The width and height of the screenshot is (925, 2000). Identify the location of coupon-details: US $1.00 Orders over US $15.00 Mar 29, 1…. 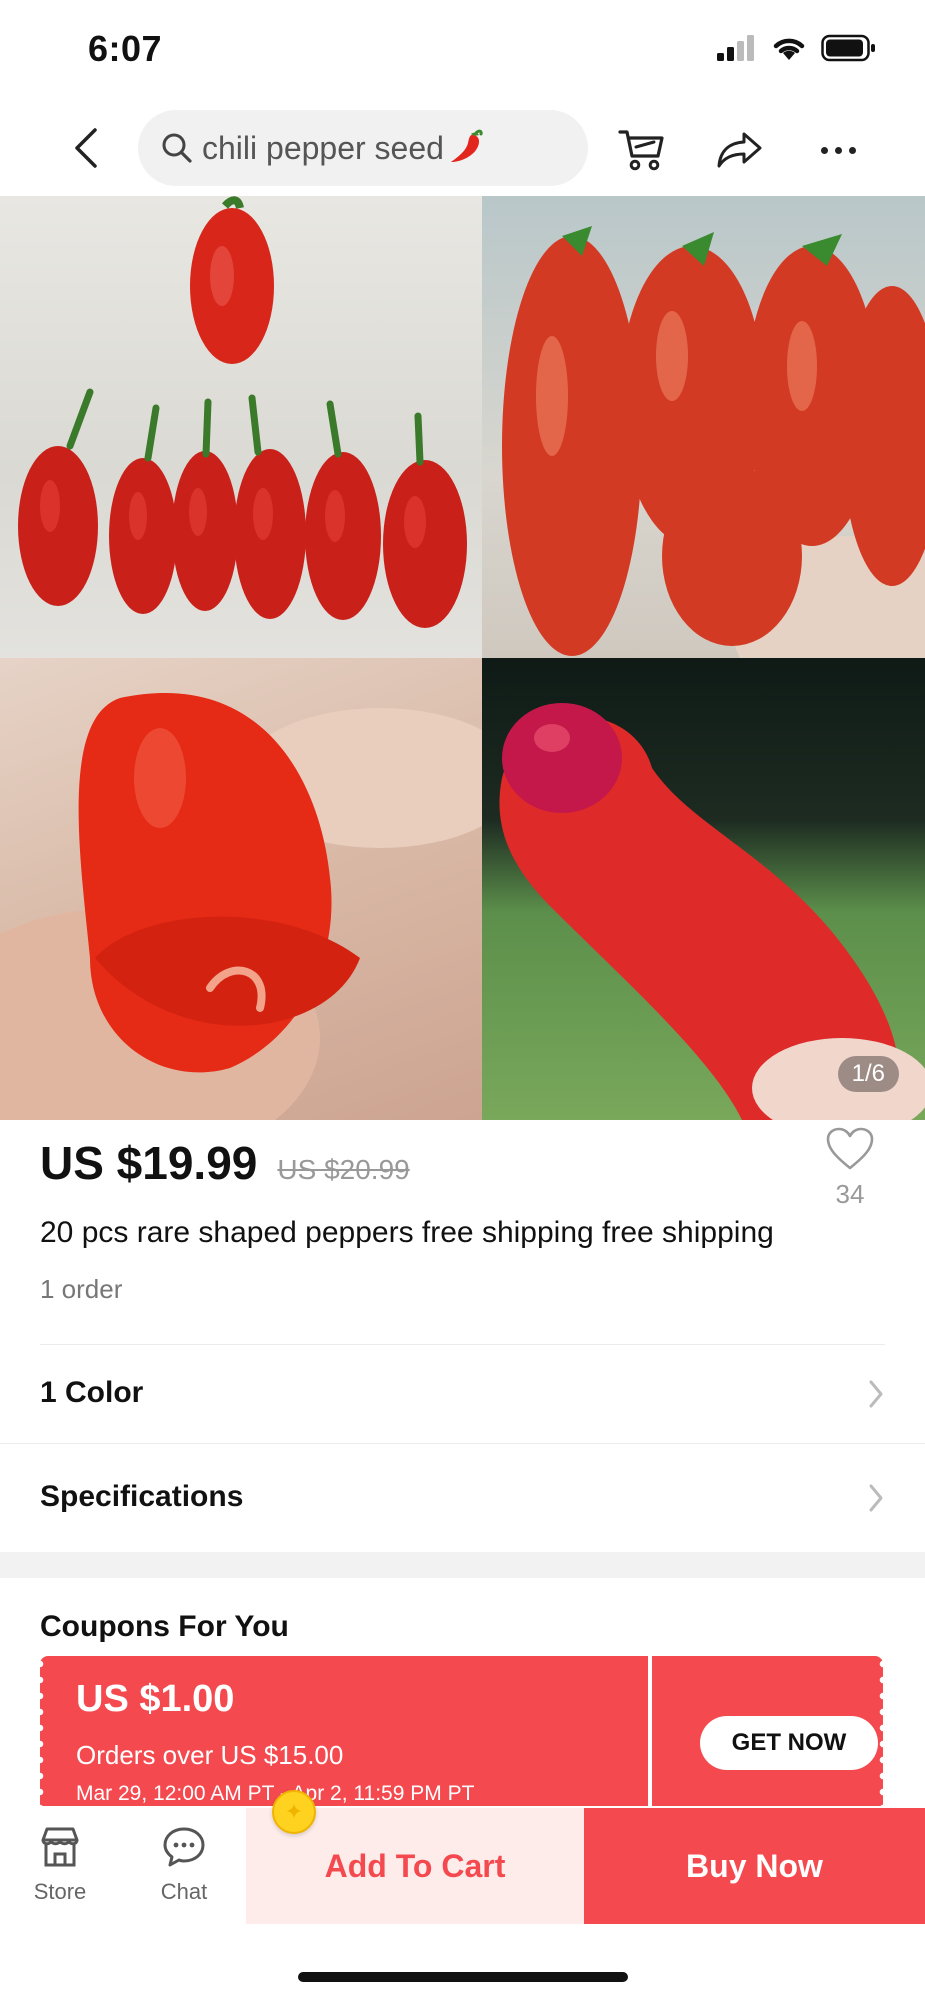
(344, 1731).